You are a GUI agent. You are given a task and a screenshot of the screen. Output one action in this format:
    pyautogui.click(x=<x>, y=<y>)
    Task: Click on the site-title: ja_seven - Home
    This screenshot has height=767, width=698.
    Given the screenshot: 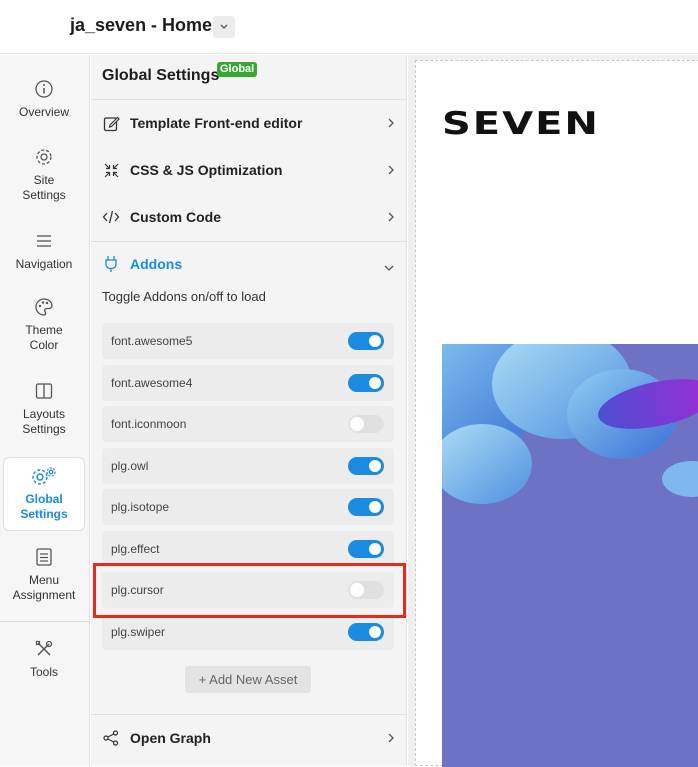 What is the action you would take?
    pyautogui.click(x=141, y=25)
    